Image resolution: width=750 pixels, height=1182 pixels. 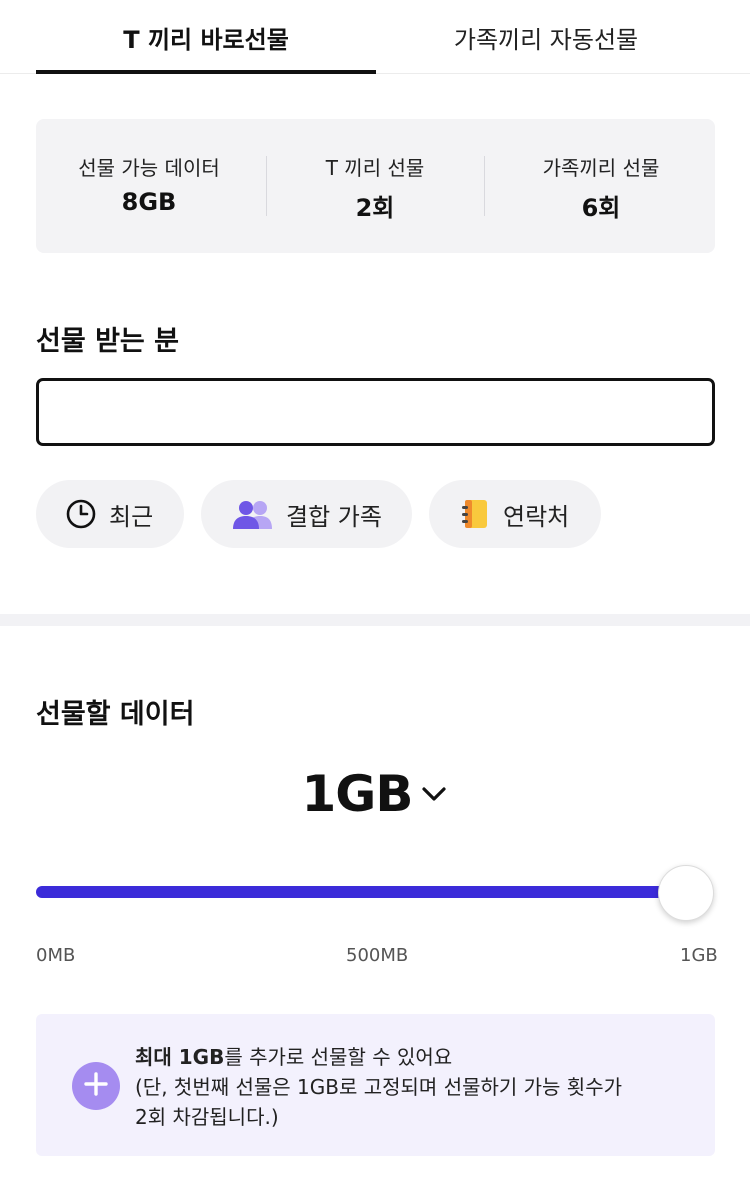 What do you see at coordinates (601, 168) in the screenshot?
I see `summary-label: 가족끼리 선물` at bounding box center [601, 168].